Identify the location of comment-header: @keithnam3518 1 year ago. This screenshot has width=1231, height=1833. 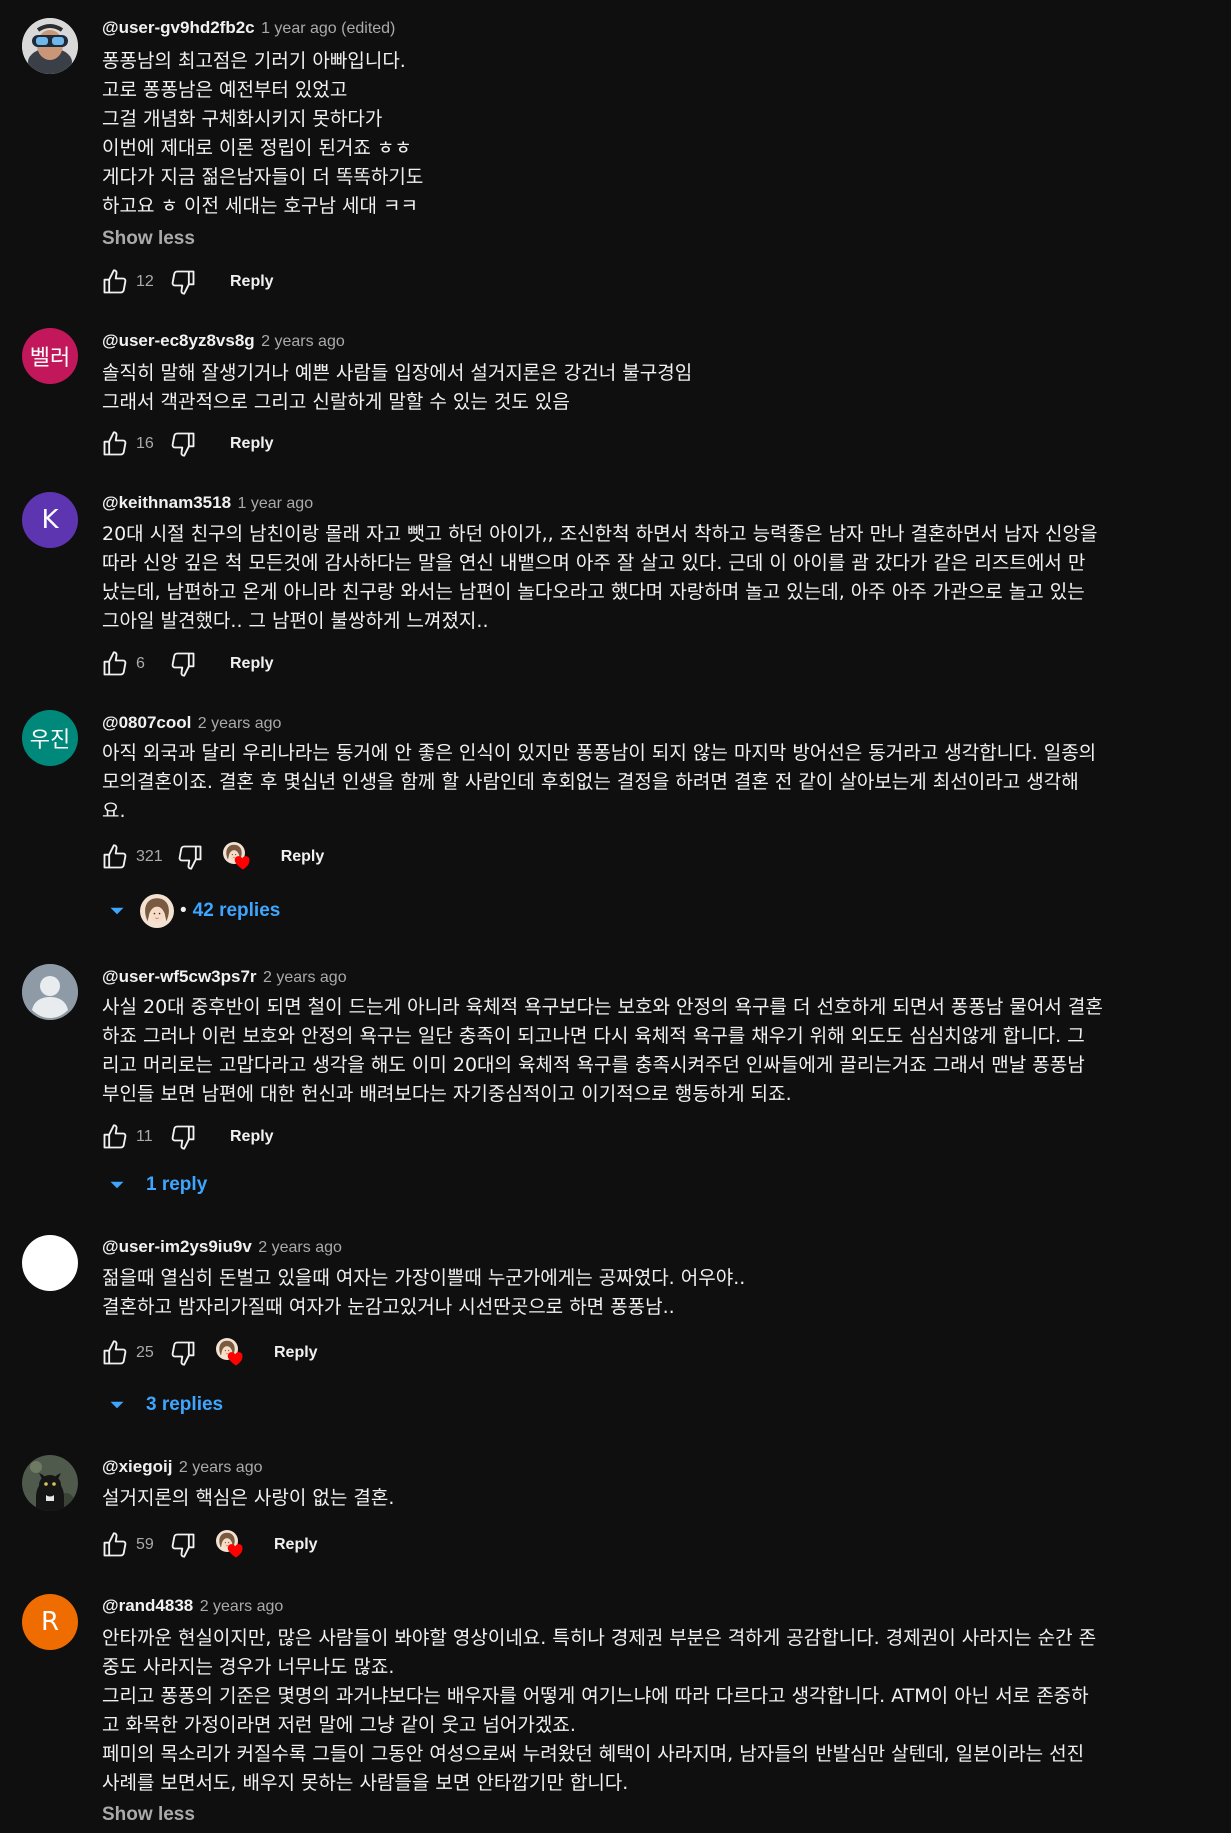
(207, 503).